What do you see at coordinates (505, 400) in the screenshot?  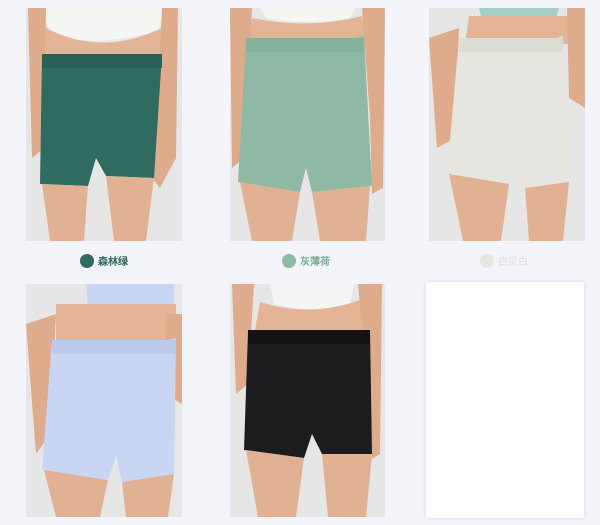 I see `empty-product-slot` at bounding box center [505, 400].